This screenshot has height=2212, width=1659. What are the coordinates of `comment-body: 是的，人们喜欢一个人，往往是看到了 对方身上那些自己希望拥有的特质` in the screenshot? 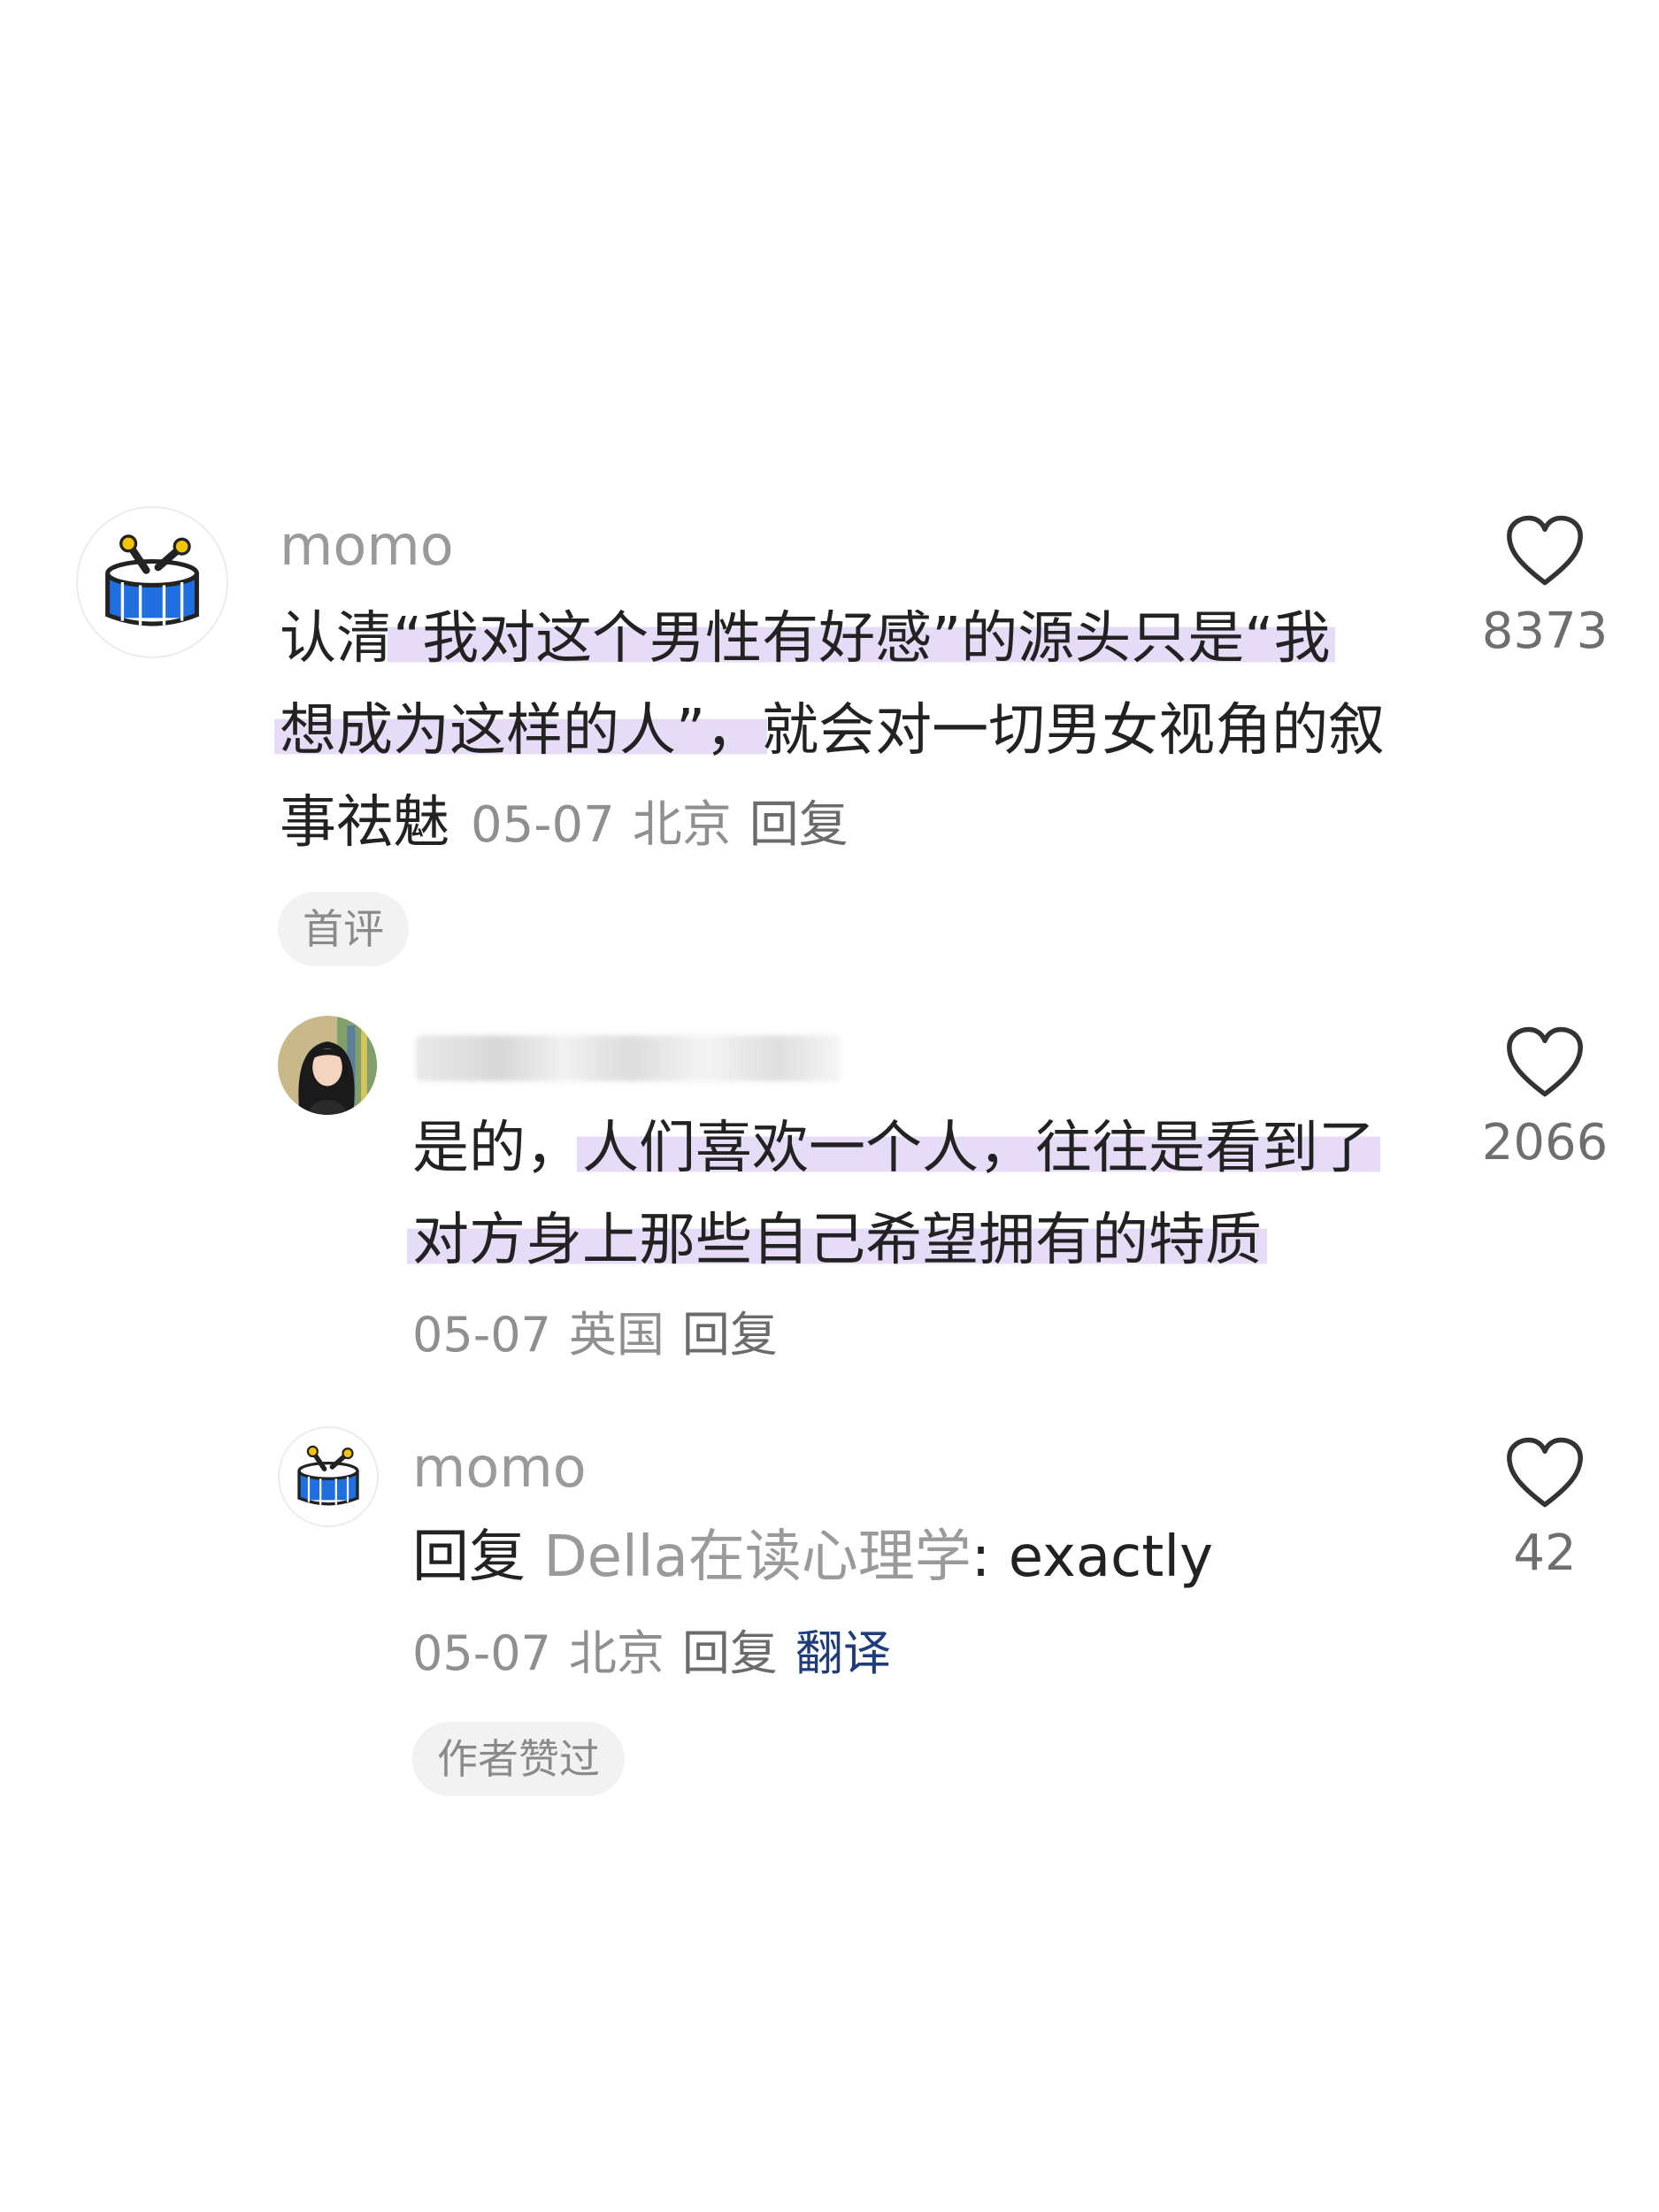 It's located at (894, 1194).